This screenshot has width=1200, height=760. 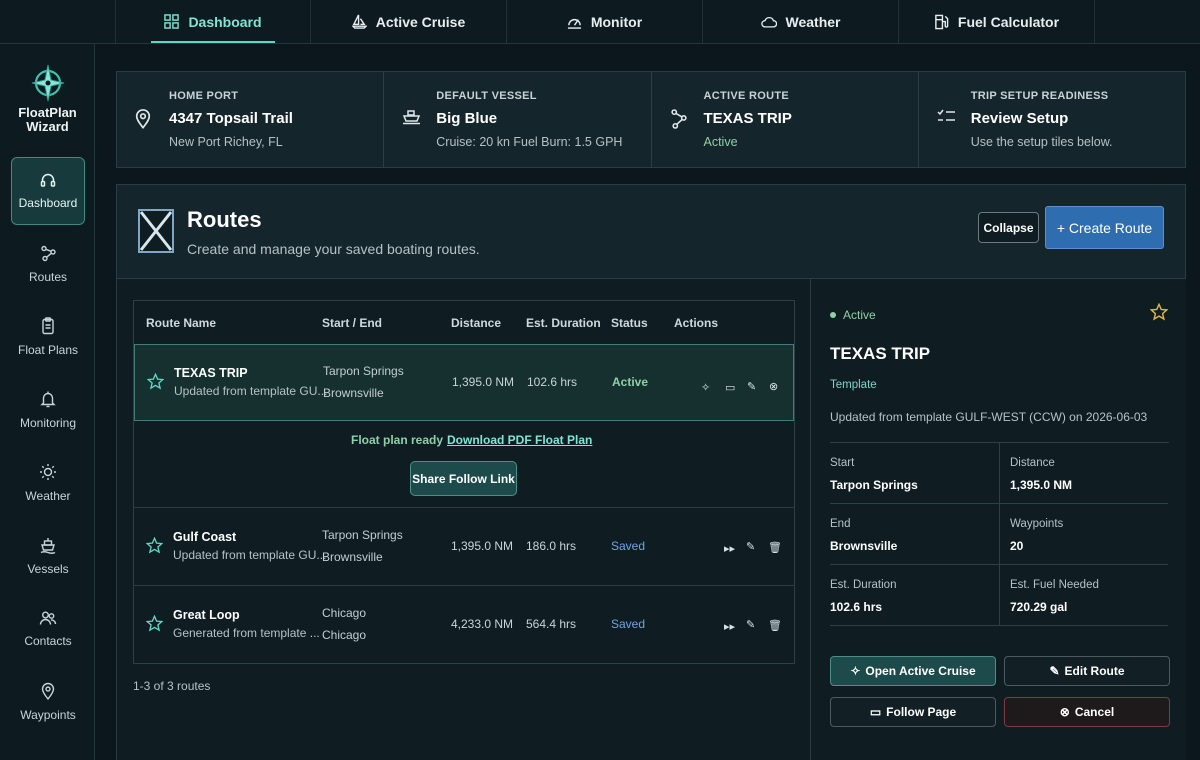 I want to click on tab-monitor: Monitor, so click(x=605, y=21).